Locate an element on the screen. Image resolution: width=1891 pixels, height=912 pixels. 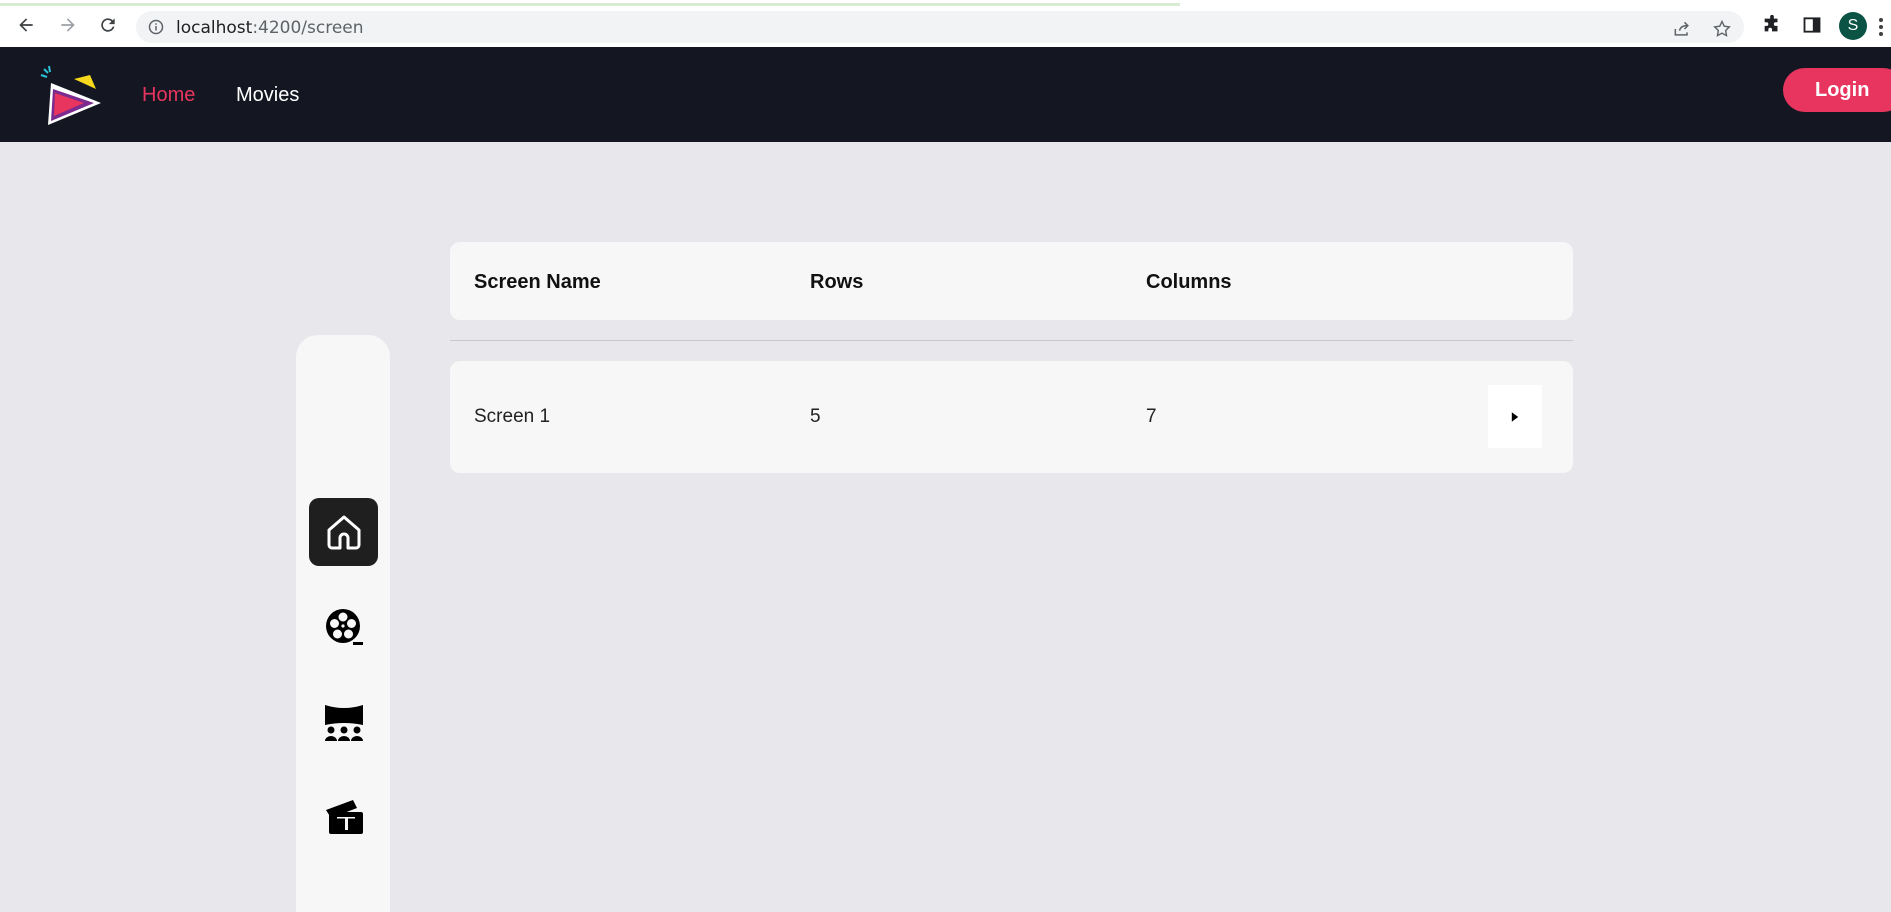
app-header: Home Movies Login is located at coordinates (945, 94).